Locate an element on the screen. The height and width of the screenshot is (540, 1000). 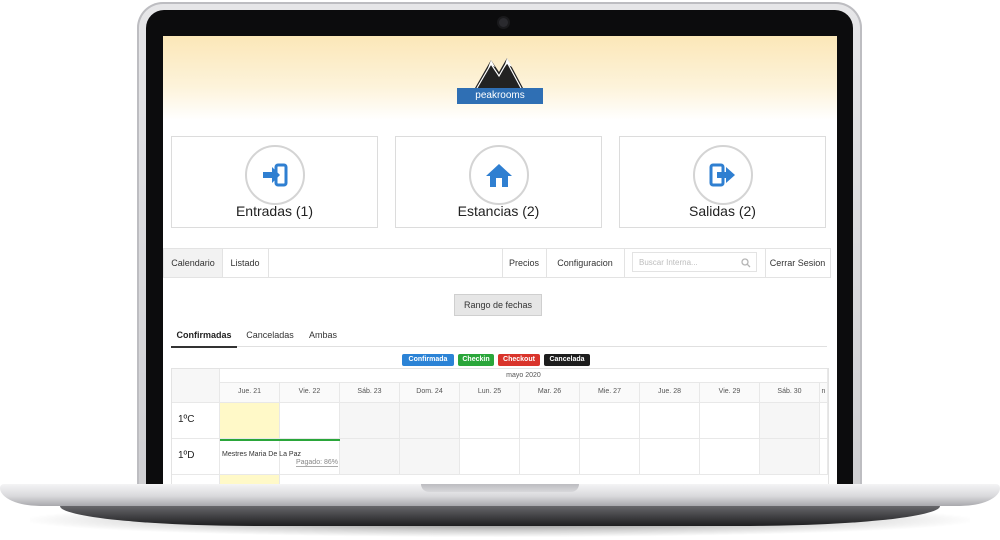
entradas-card: Entradas (1) is located at coordinates (274, 182).